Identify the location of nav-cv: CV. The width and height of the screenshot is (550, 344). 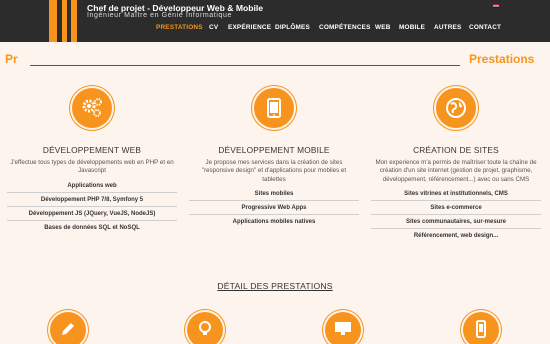
(213, 27).